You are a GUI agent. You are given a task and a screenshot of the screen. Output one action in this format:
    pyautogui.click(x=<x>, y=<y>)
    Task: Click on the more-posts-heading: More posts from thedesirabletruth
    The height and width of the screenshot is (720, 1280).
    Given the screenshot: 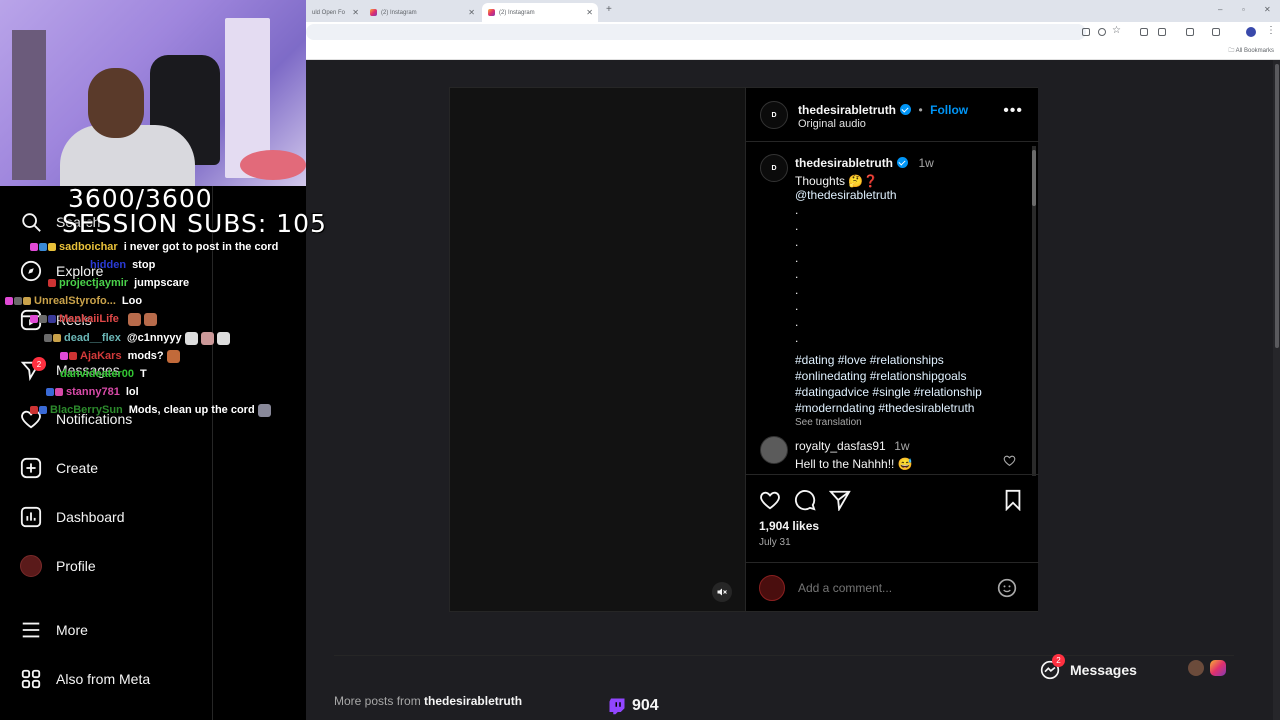 What is the action you would take?
    pyautogui.click(x=428, y=701)
    